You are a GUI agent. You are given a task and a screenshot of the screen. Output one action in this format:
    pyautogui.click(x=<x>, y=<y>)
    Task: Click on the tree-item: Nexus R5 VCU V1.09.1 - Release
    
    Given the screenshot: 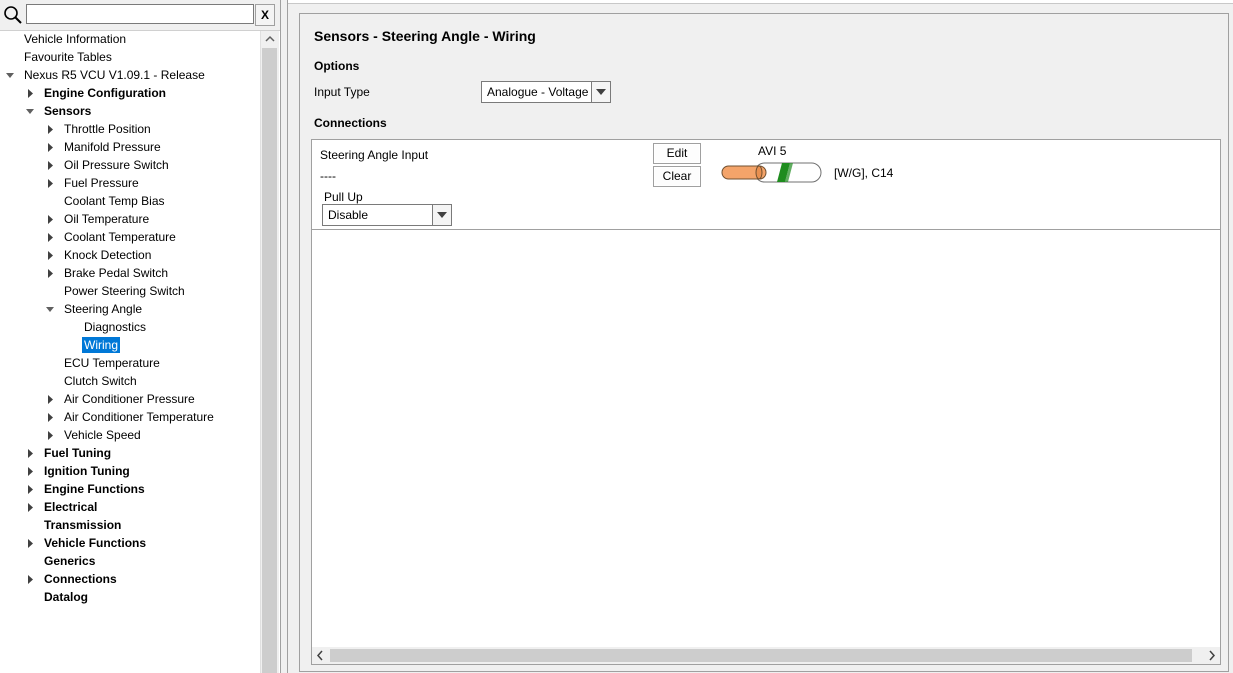 What is the action you would take?
    pyautogui.click(x=130, y=76)
    